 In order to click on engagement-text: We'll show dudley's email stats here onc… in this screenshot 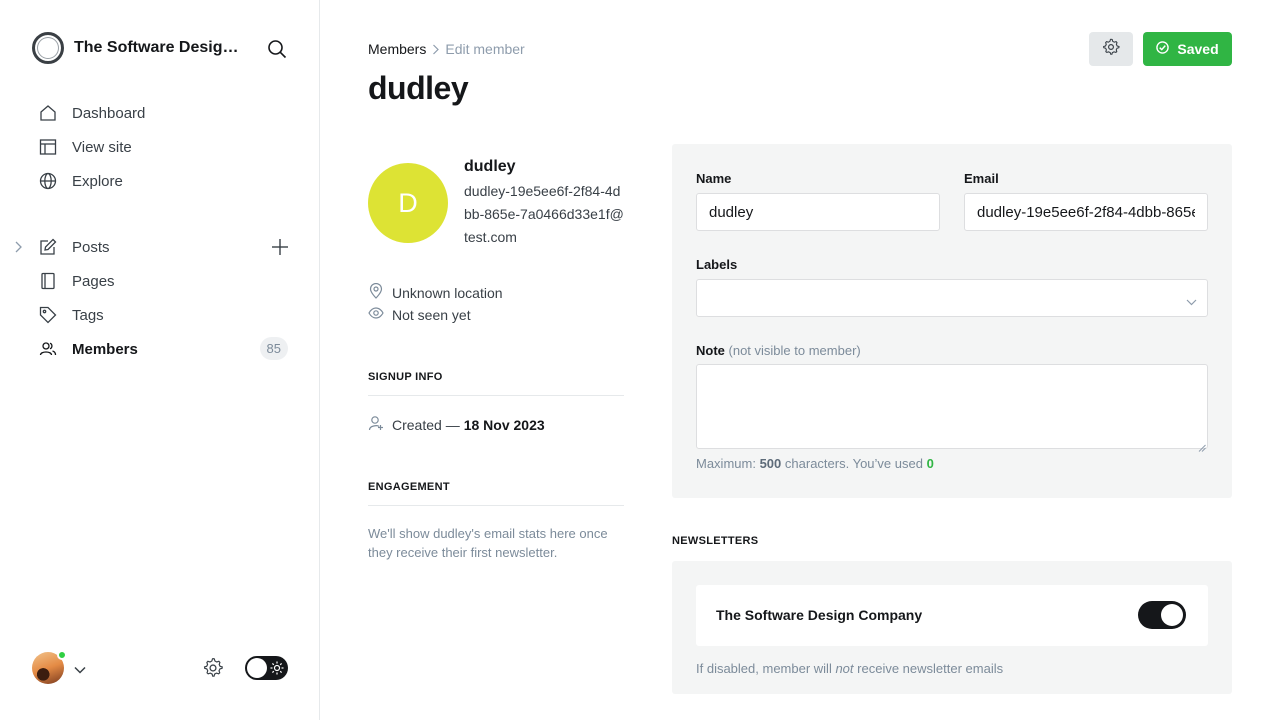, I will do `click(488, 543)`.